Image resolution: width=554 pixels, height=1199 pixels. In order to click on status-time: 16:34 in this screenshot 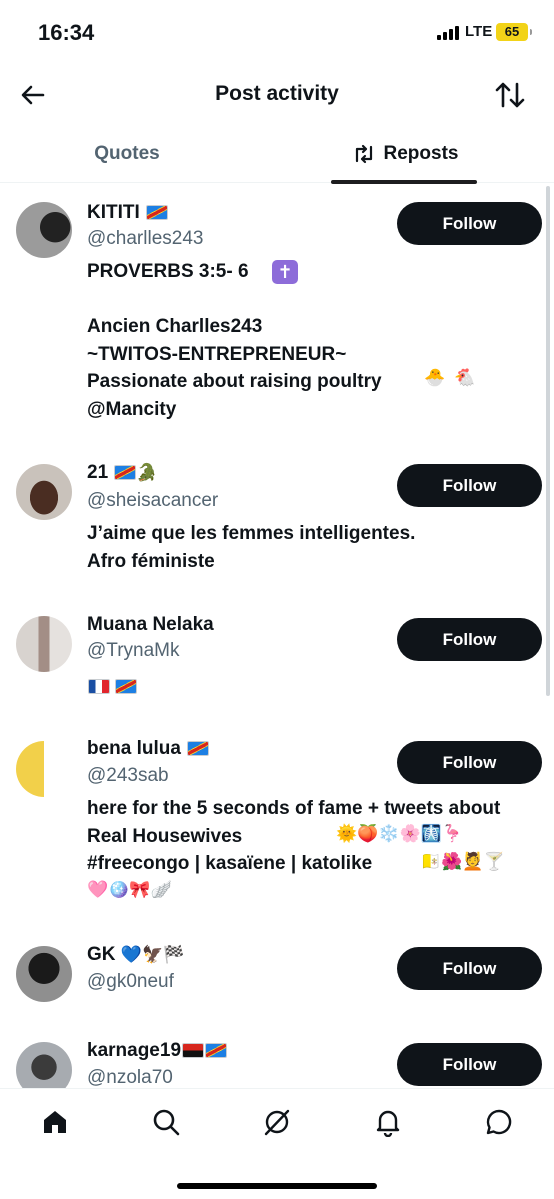, I will do `click(66, 32)`.